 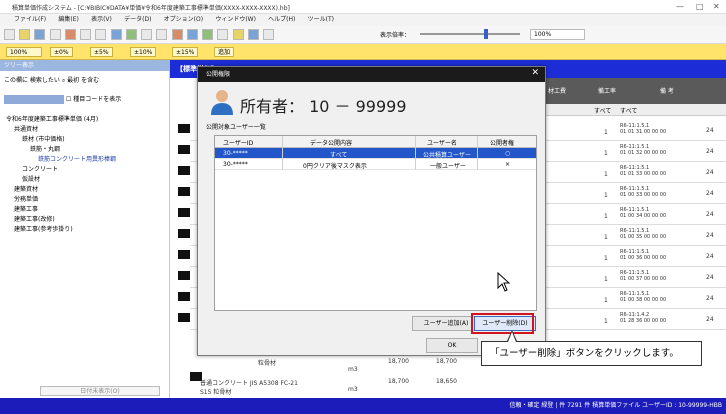 What do you see at coordinates (643, 153) in the screenshot?
I see `row-note-date: 01 01 32 00 00 00` at bounding box center [643, 153].